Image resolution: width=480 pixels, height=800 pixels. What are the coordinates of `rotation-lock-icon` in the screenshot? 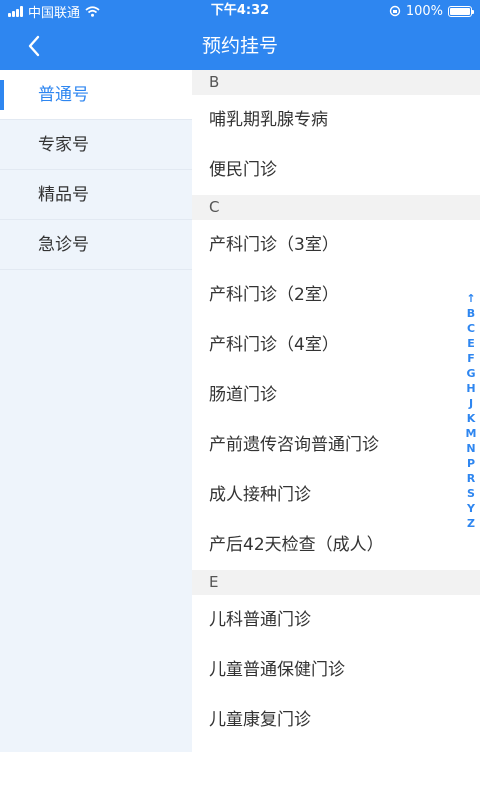 It's located at (395, 11).